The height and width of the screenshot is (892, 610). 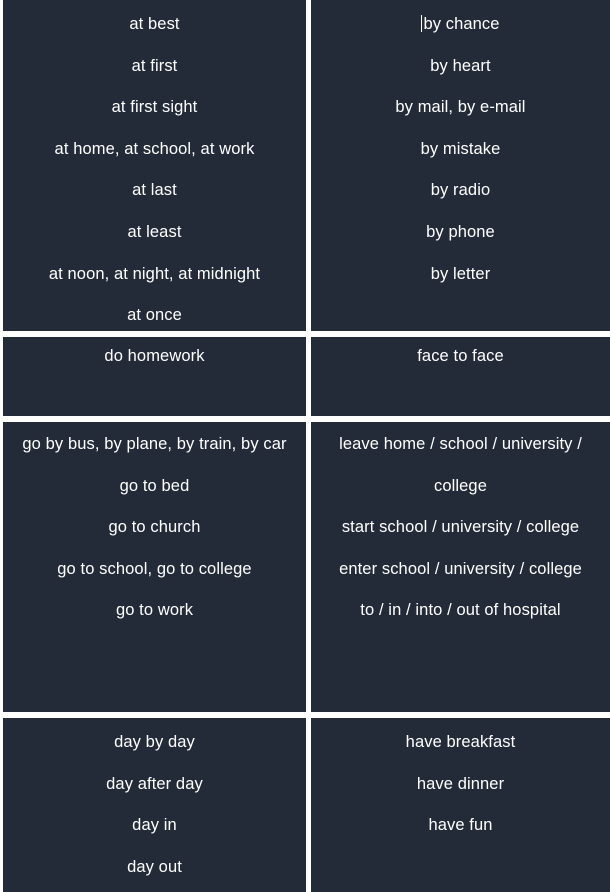 What do you see at coordinates (154, 148) in the screenshot?
I see `phrase-line: at home, at school, at work` at bounding box center [154, 148].